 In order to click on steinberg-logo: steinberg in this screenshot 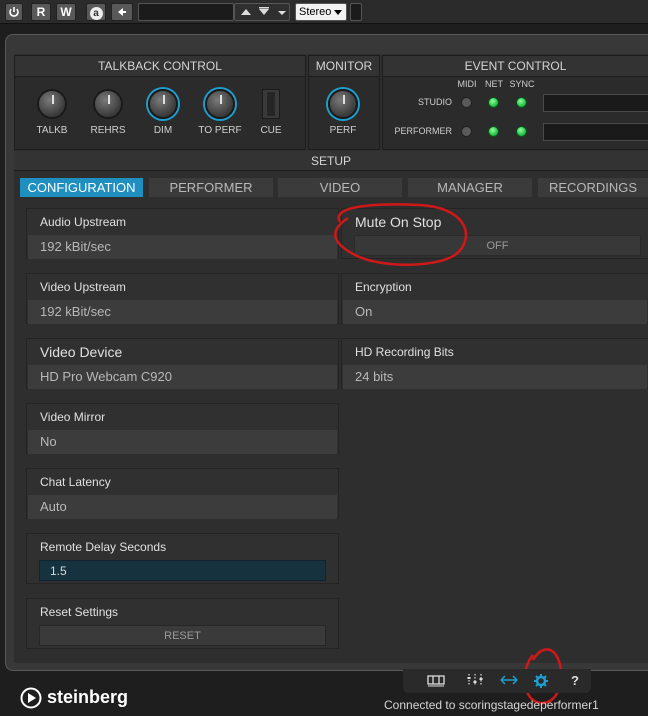, I will do `click(75, 698)`.